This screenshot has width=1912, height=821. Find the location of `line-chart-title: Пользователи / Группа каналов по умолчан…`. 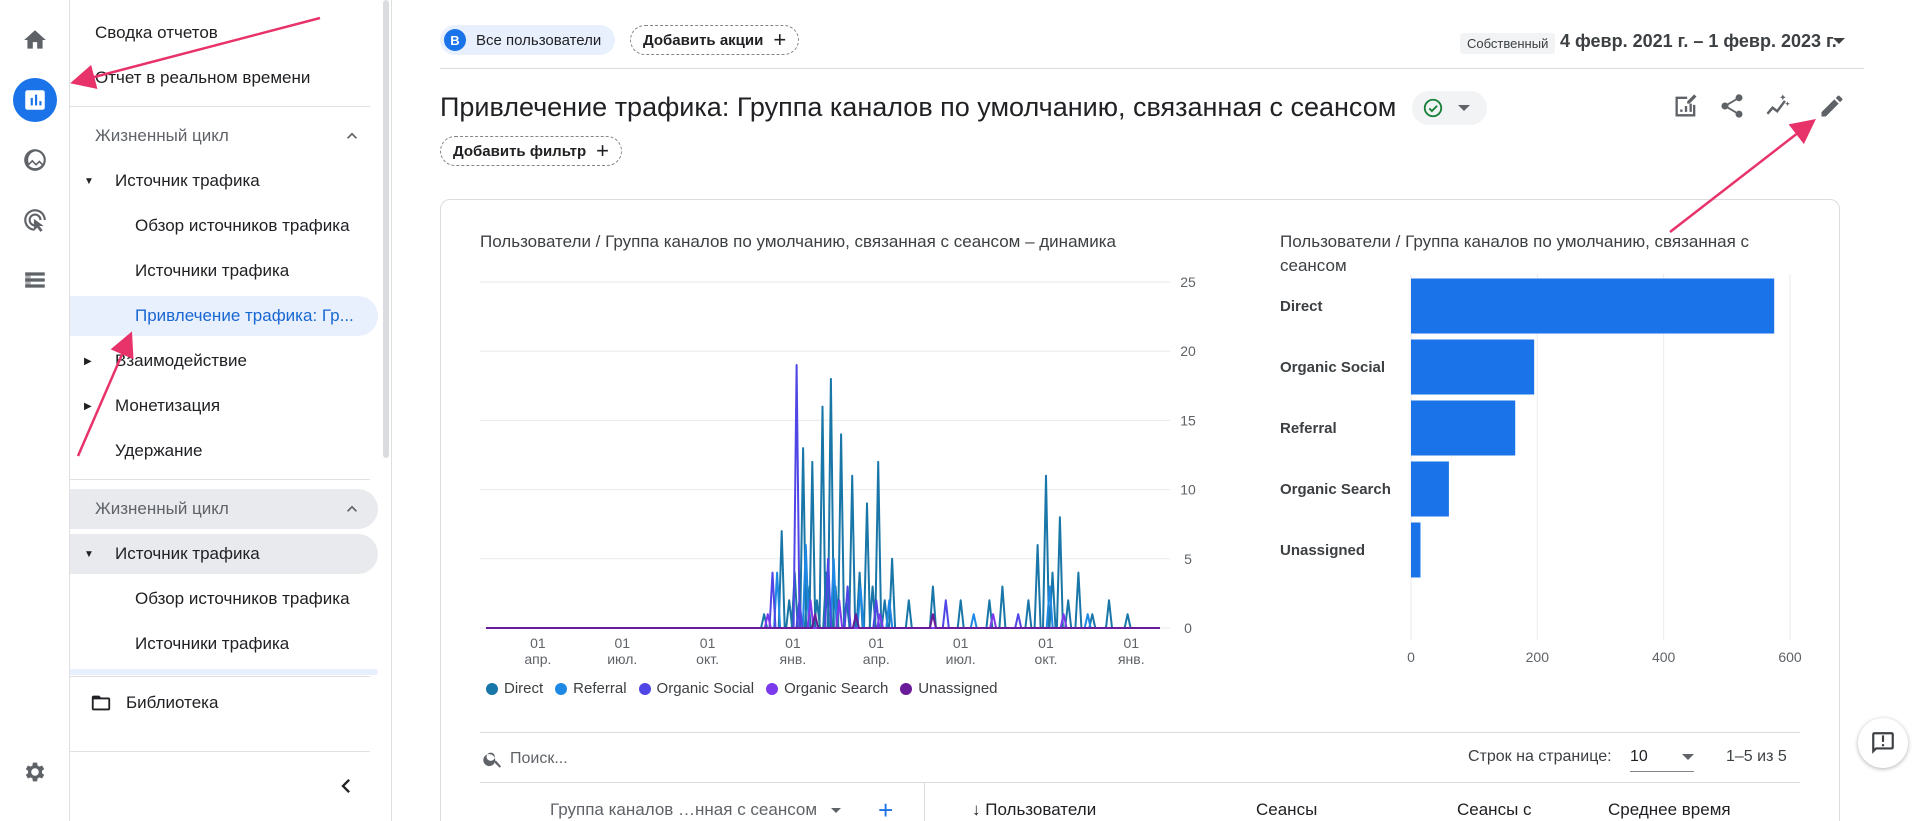

line-chart-title: Пользователи / Группа каналов по умолчан… is located at coordinates (798, 241).